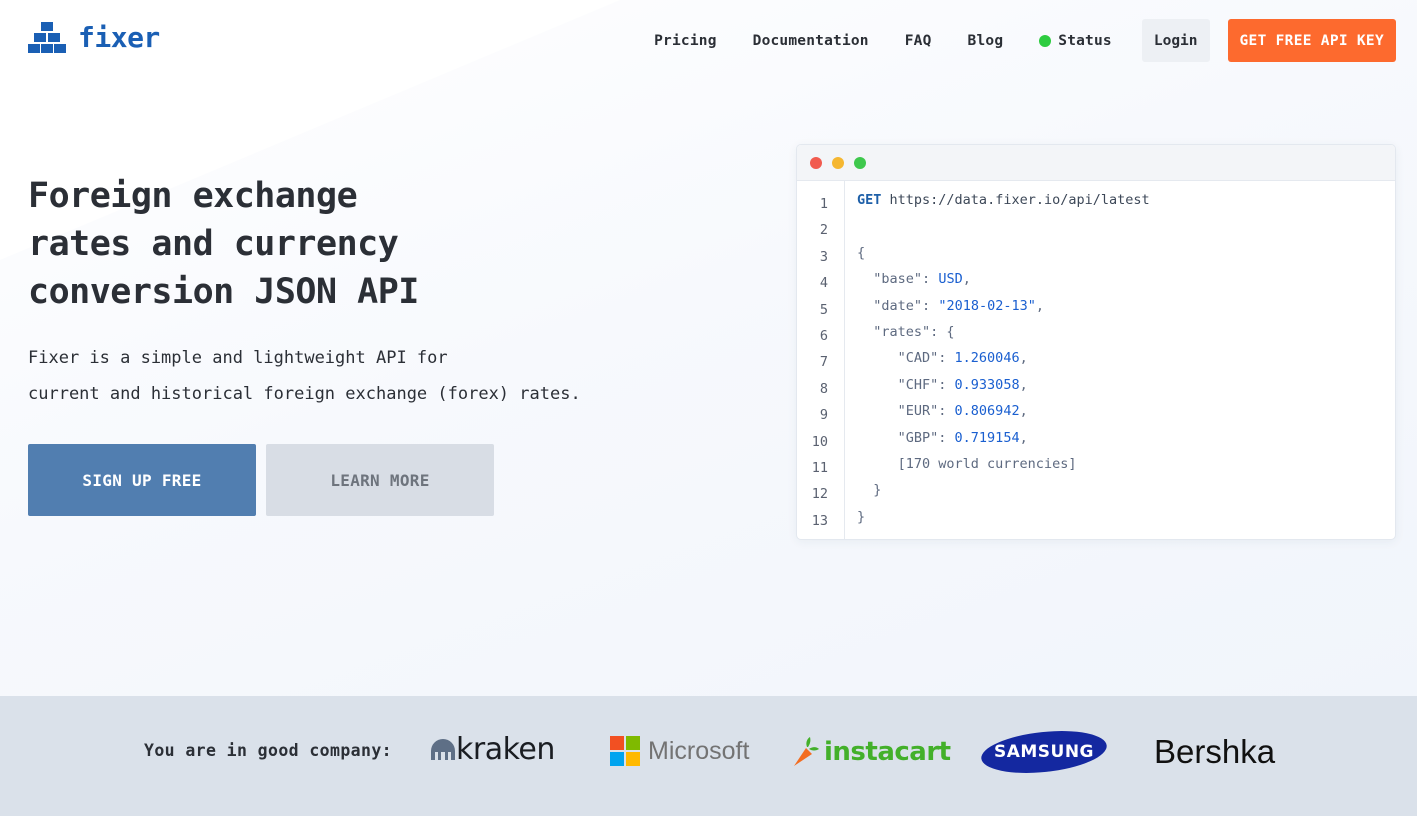  I want to click on code-line-date: "date": "2018-02-13",, so click(958, 305).